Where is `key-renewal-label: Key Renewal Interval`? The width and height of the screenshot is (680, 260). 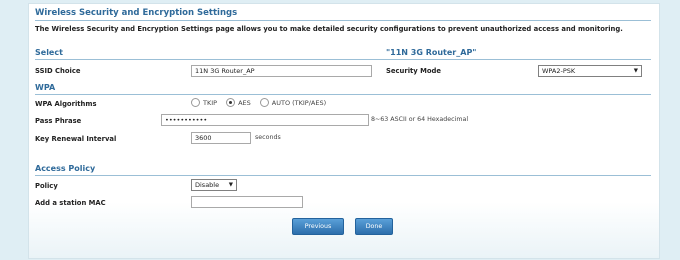 key-renewal-label: Key Renewal Interval is located at coordinates (76, 139).